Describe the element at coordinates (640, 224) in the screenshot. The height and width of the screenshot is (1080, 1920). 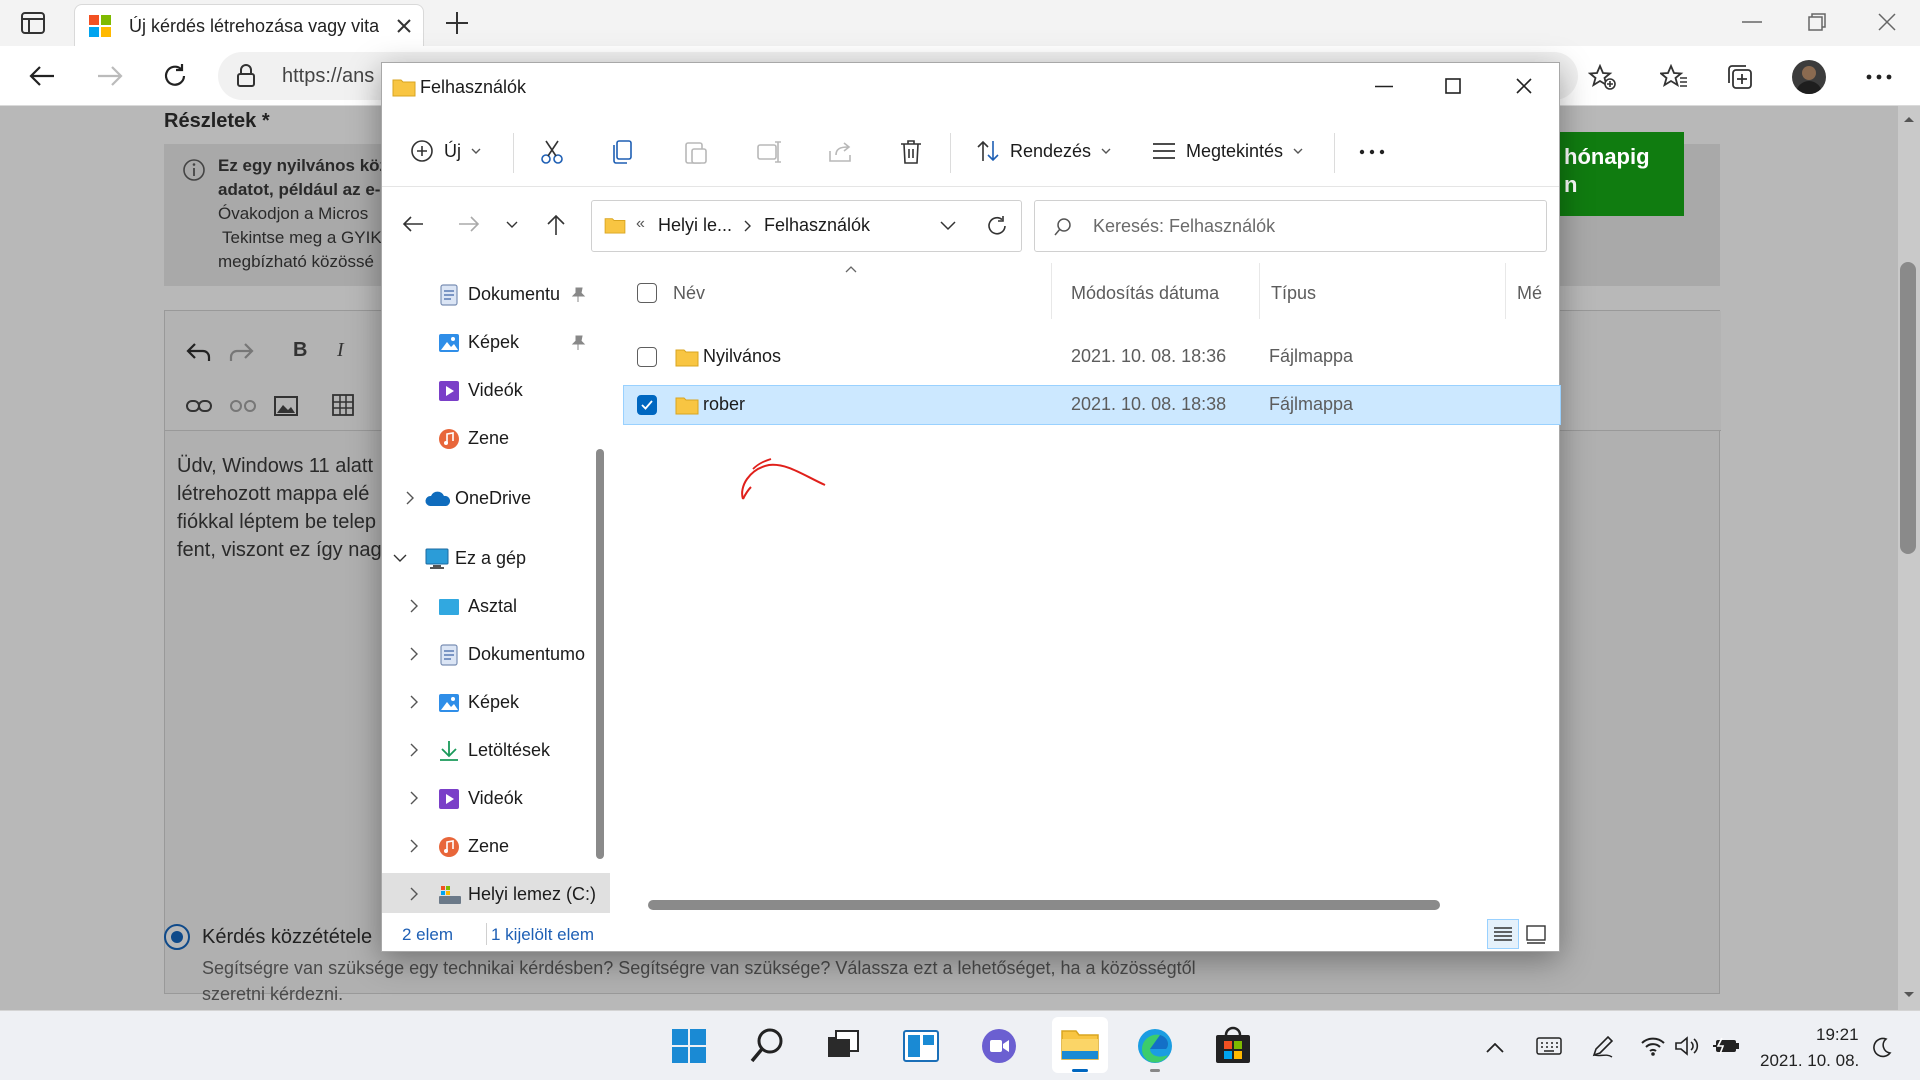
I see `breadcrumb-overflow: «` at that location.